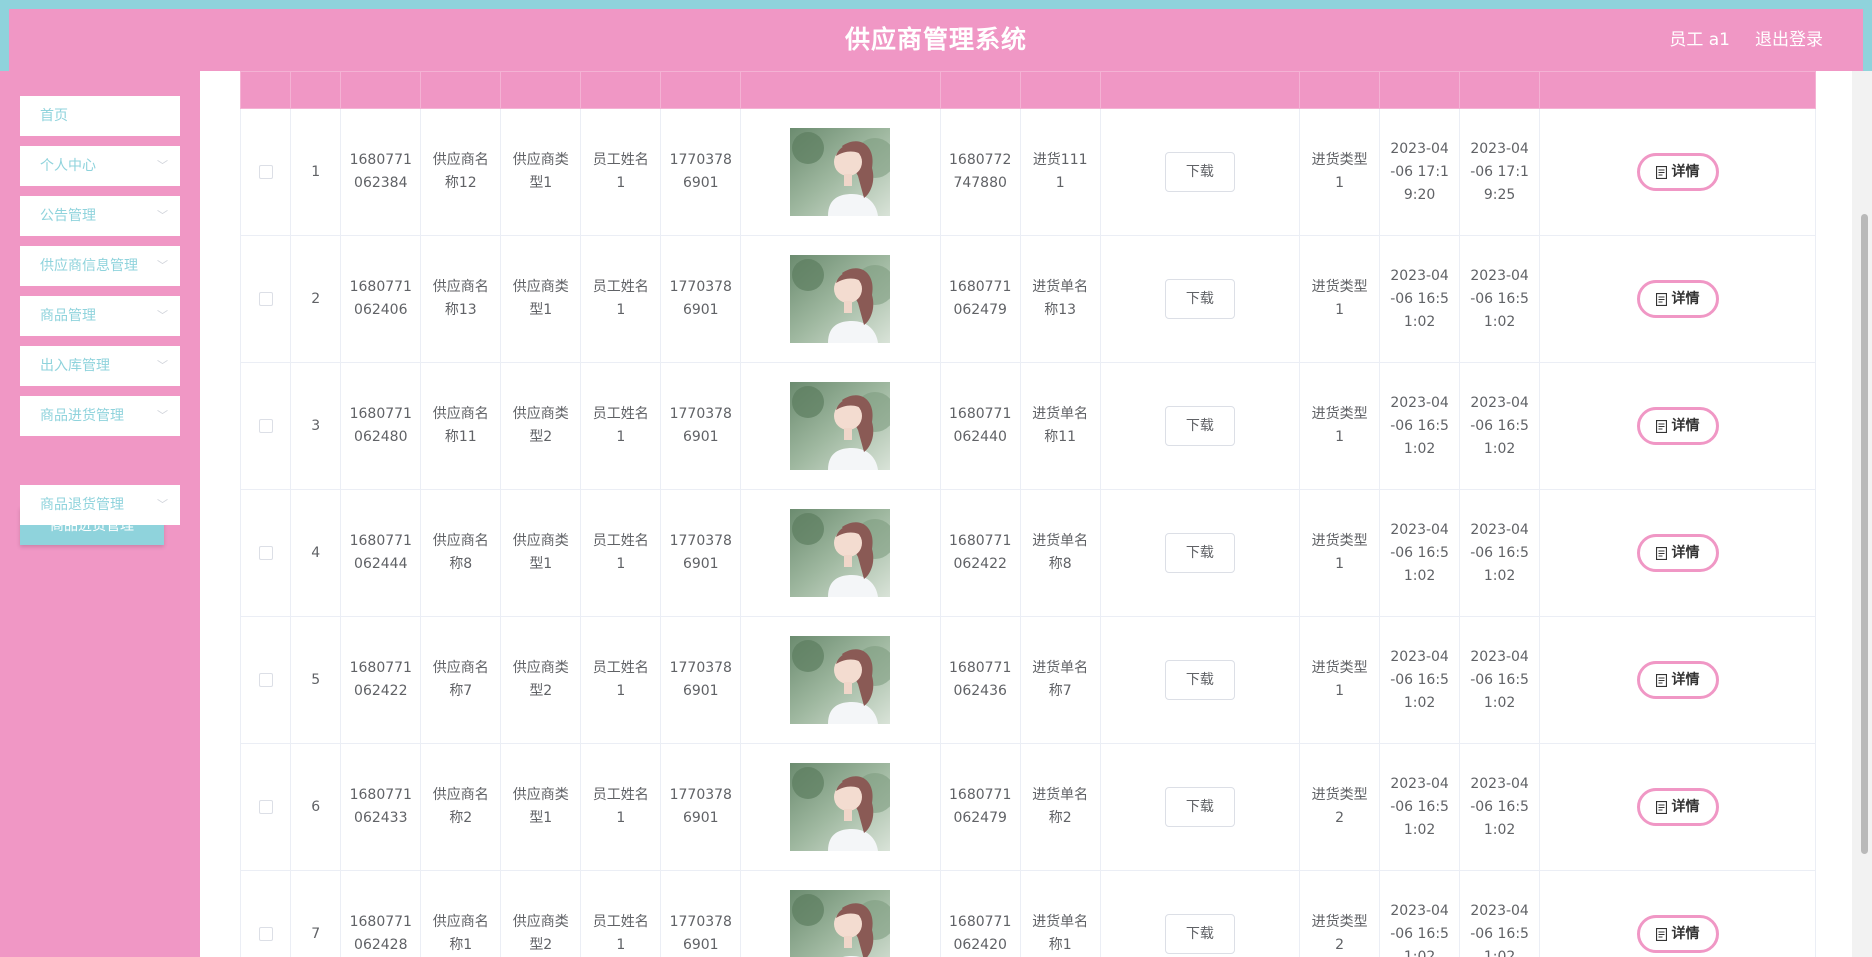 Image resolution: width=1872 pixels, height=957 pixels. What do you see at coordinates (316, 680) in the screenshot?
I see `index-cell: 5` at bounding box center [316, 680].